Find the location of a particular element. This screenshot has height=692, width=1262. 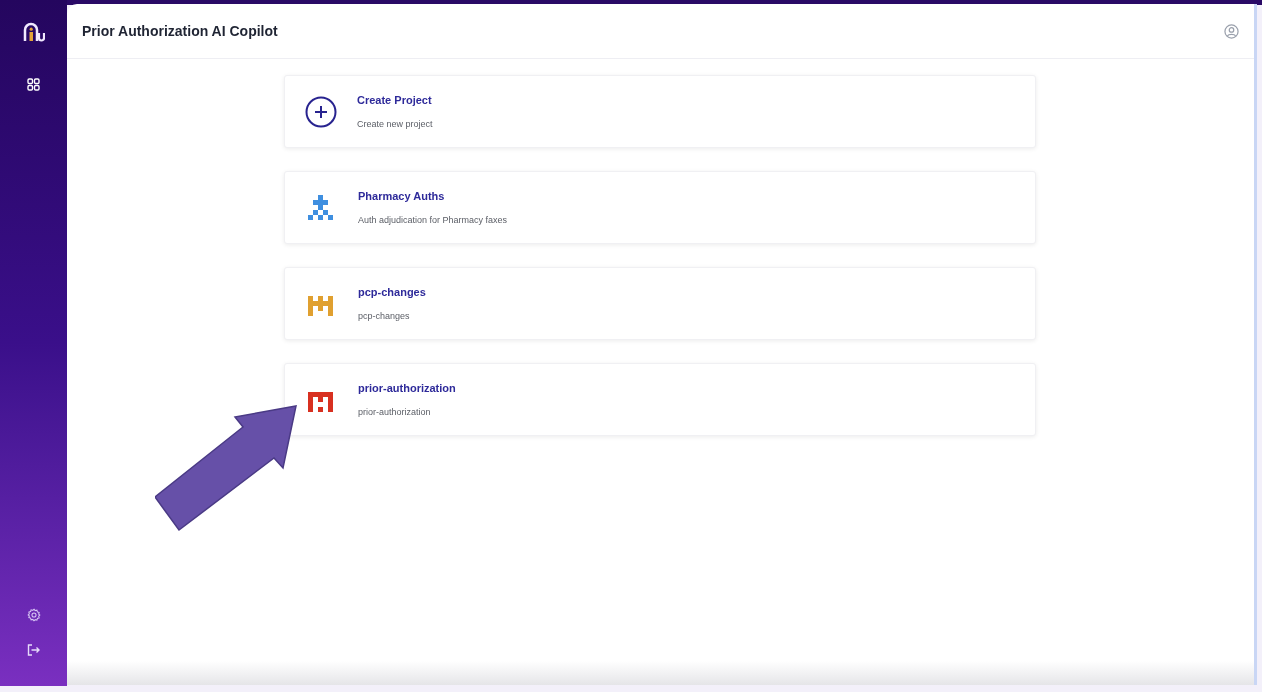

project-name: pcp-changes is located at coordinates (392, 292).